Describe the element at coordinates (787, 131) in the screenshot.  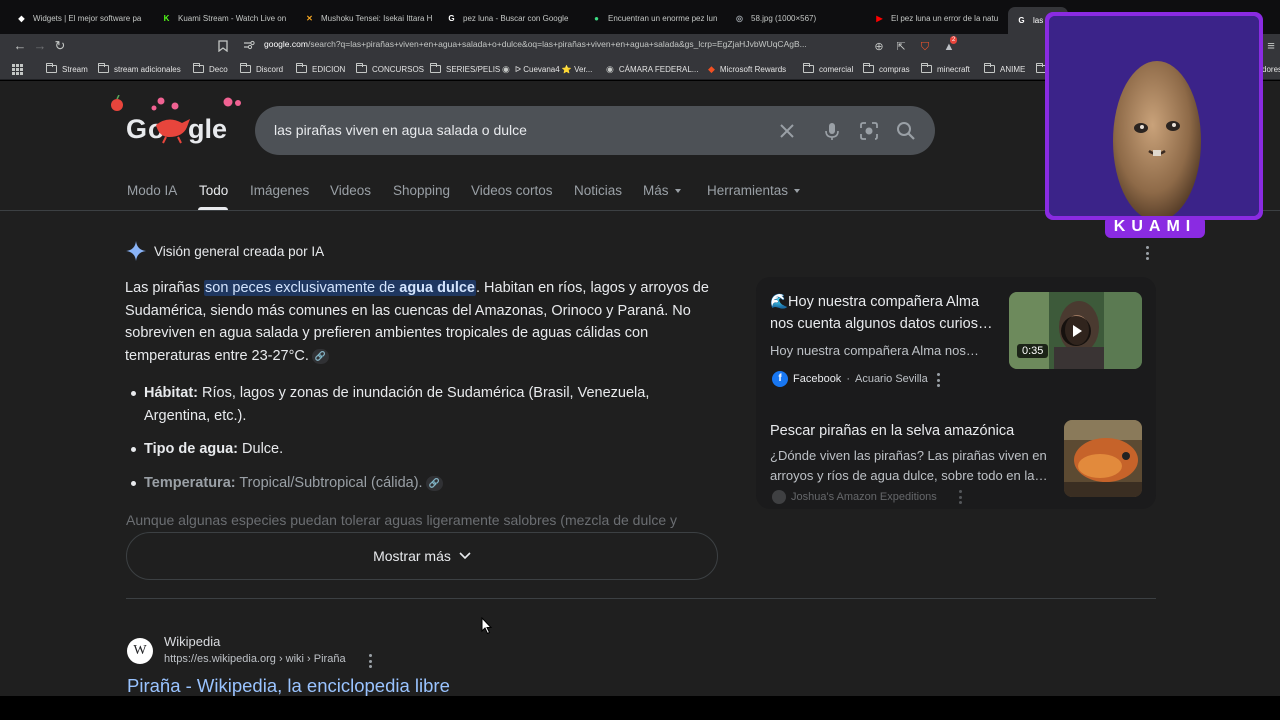
I see `clear-search-icon` at that location.